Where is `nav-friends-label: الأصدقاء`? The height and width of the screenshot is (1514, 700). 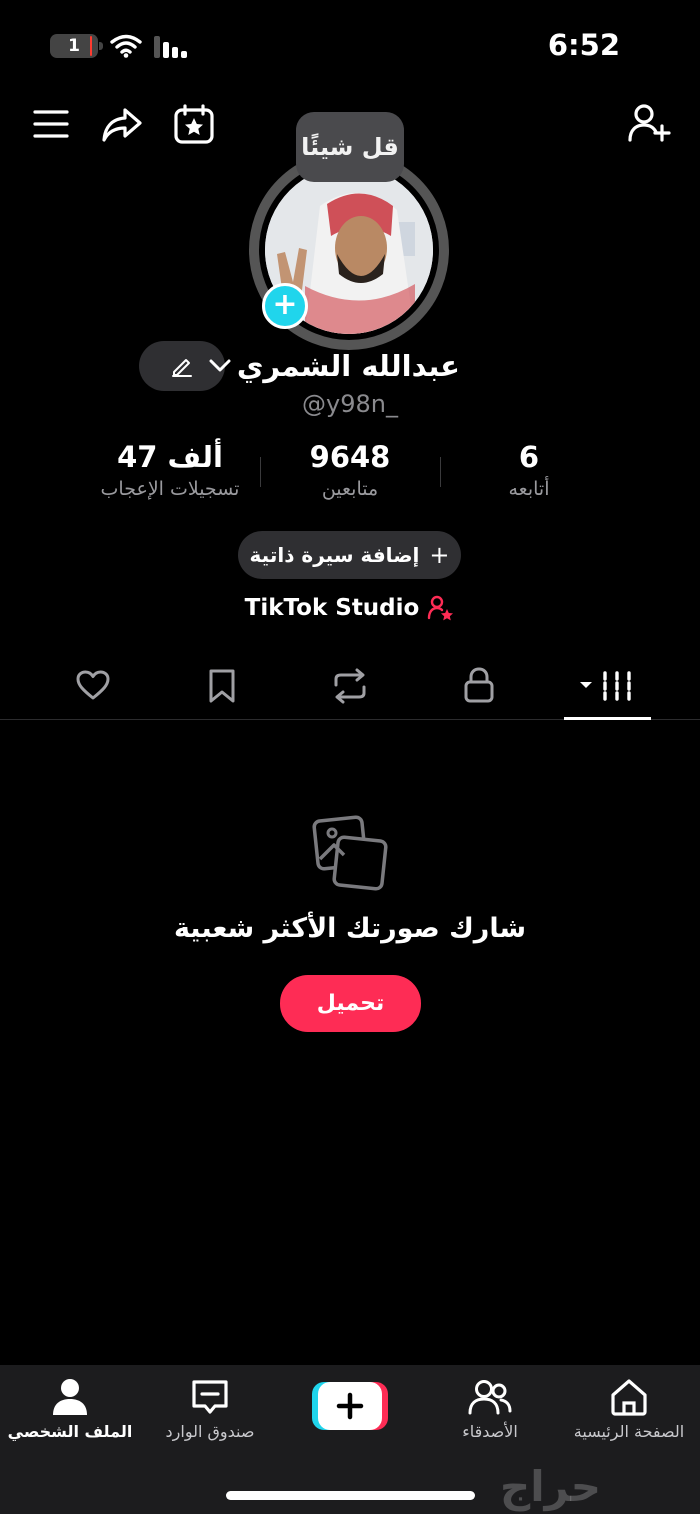 nav-friends-label: الأصدقاء is located at coordinates (490, 1431).